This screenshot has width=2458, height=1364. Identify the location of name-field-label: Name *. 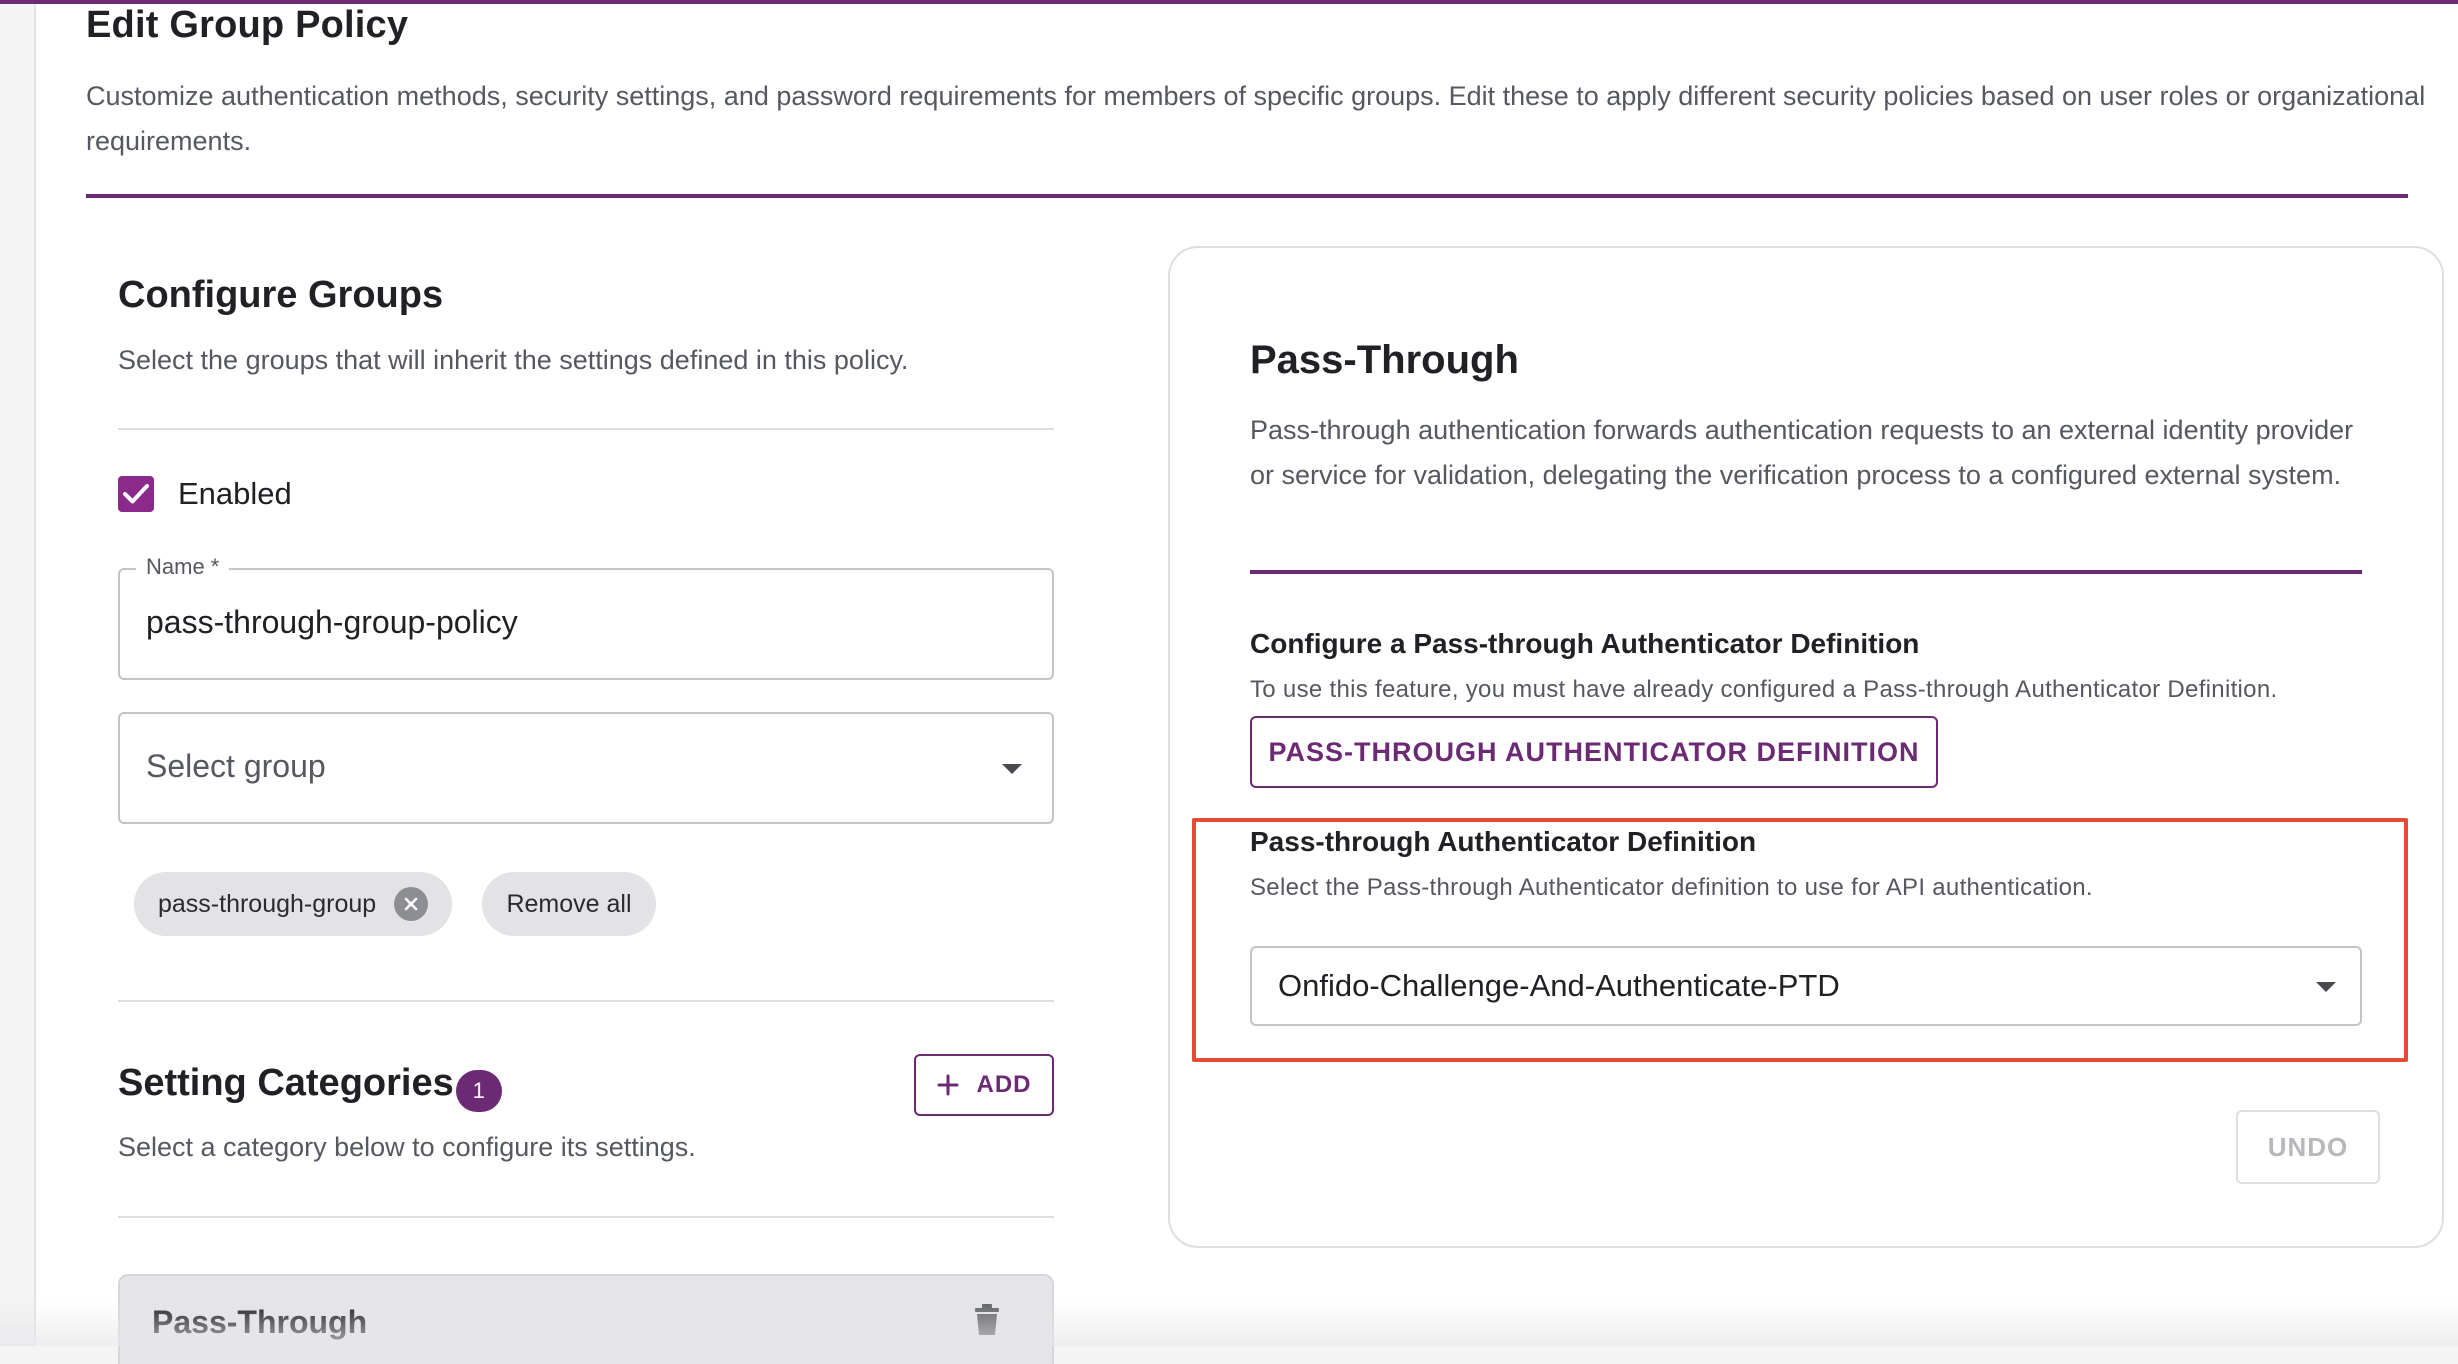
(183, 567).